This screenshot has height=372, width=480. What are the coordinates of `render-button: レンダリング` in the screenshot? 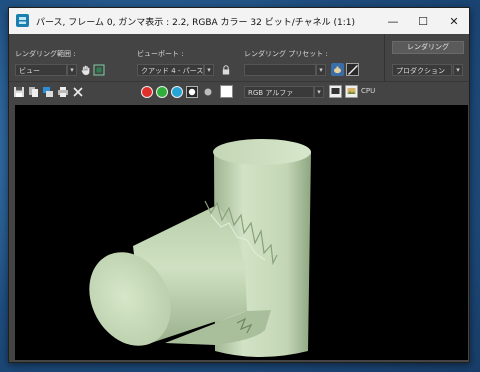 It's located at (428, 47).